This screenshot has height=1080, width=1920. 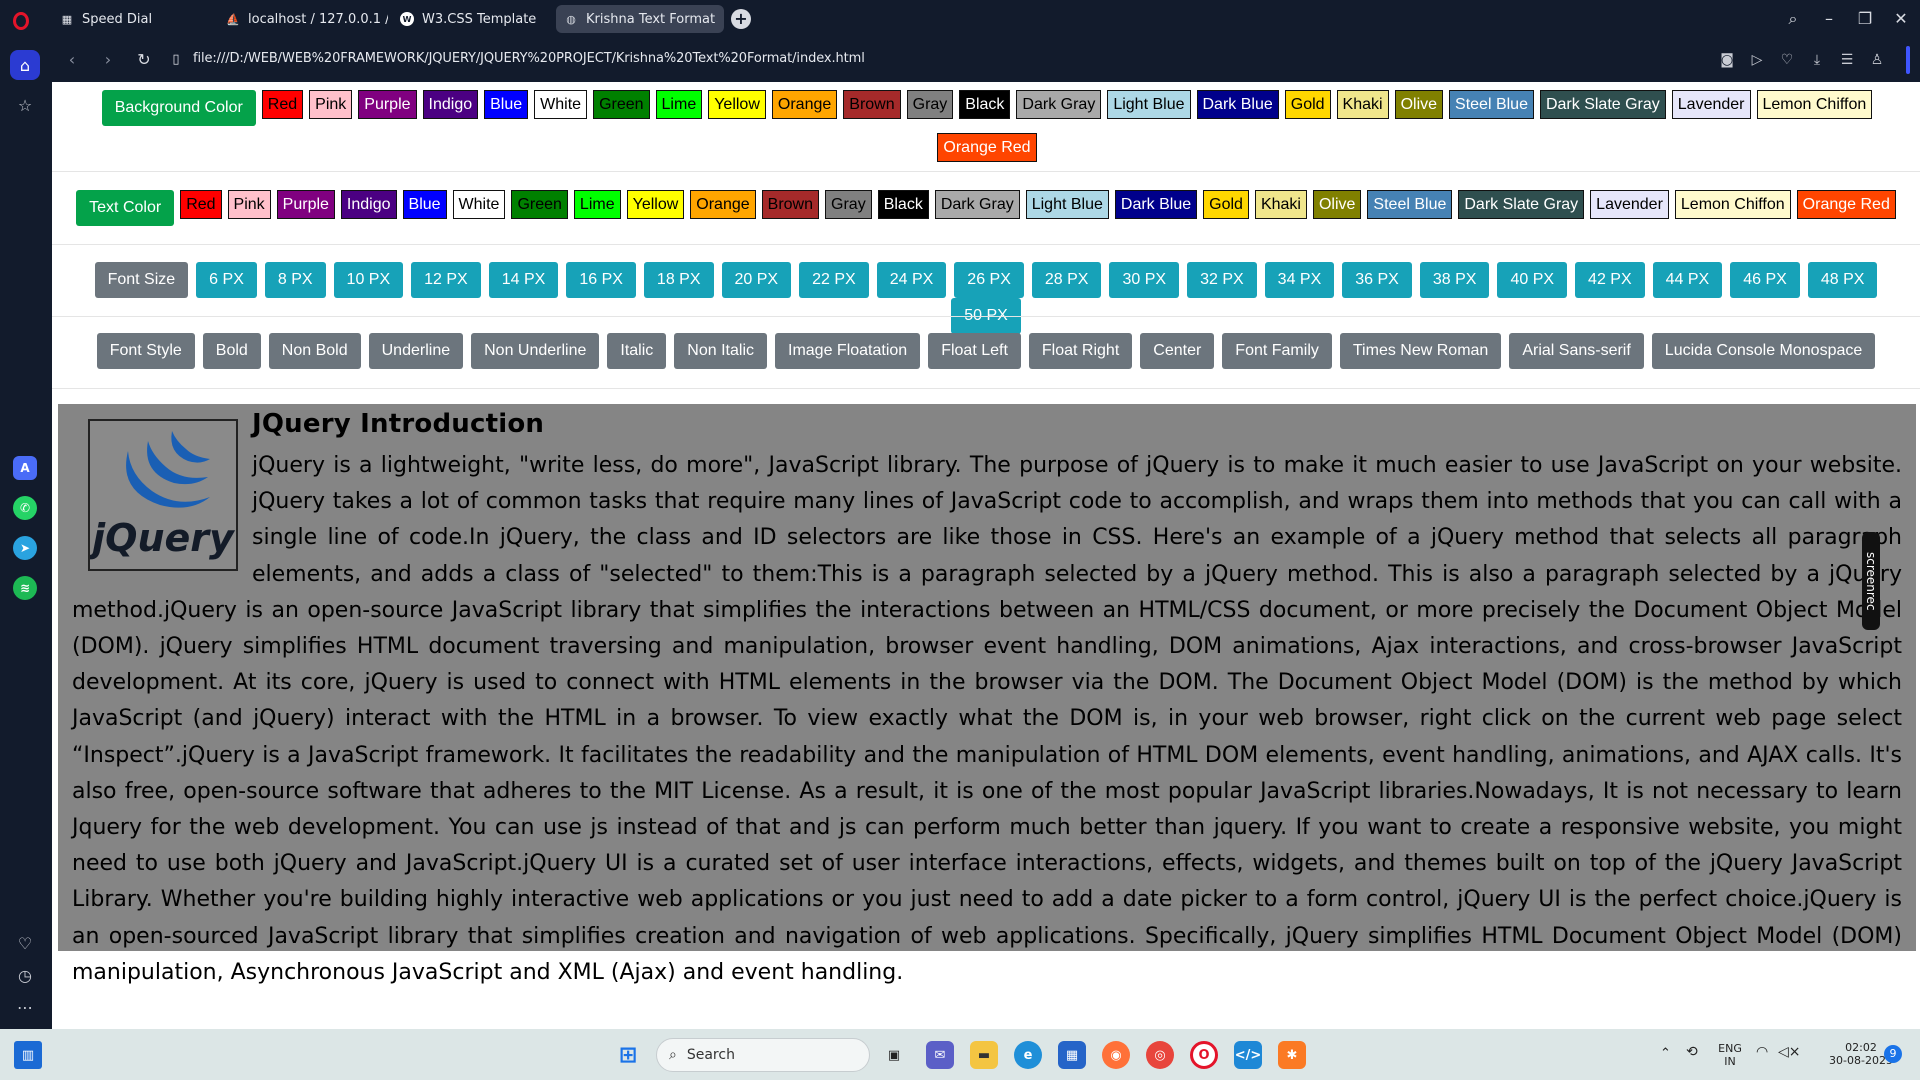 I want to click on image-floatation-label: Image Floatation, so click(x=848, y=351).